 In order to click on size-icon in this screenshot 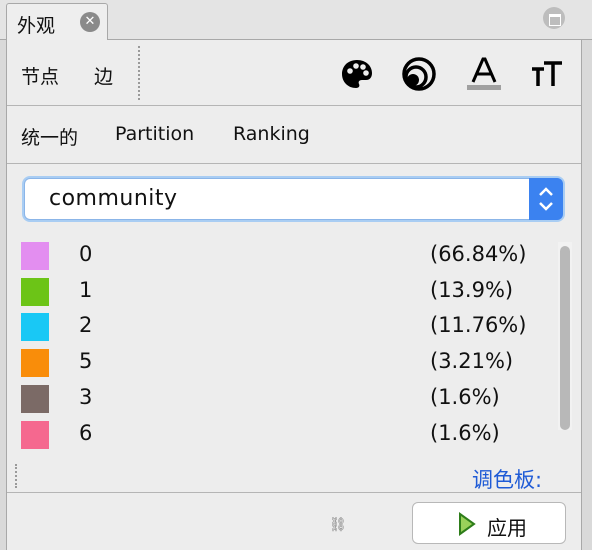, I will do `click(419, 74)`.